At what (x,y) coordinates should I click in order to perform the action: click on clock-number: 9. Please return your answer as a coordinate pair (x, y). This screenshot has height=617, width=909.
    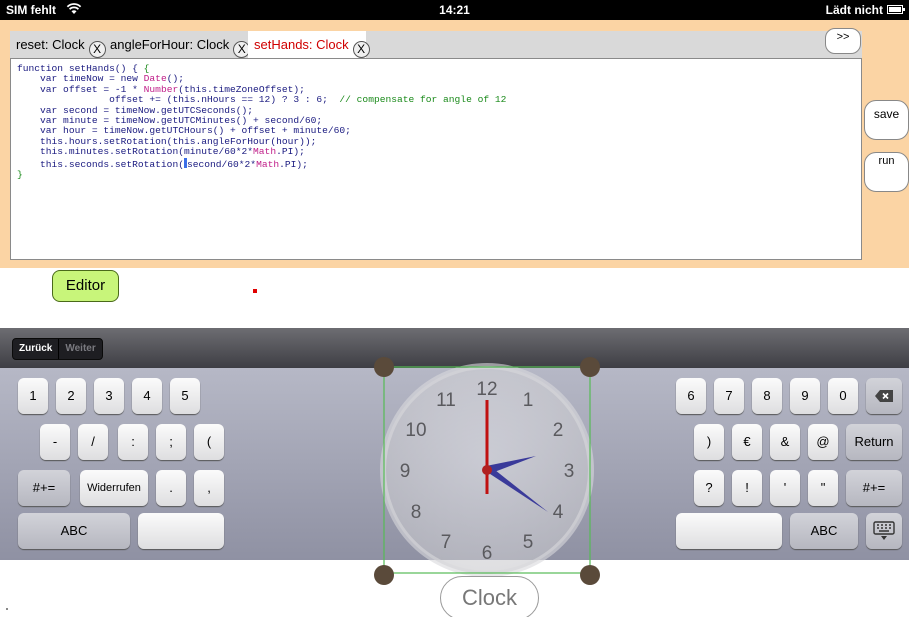
    Looking at the image, I should click on (405, 471).